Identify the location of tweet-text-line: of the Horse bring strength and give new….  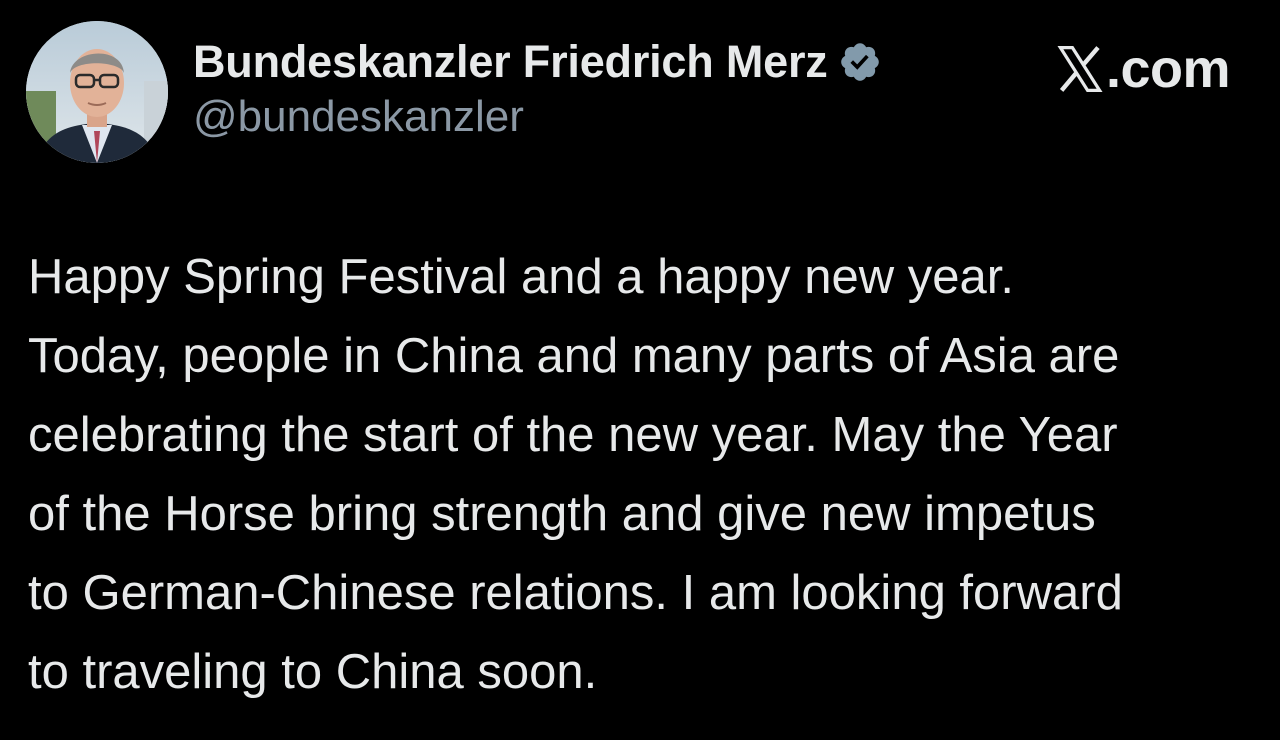
(562, 514).